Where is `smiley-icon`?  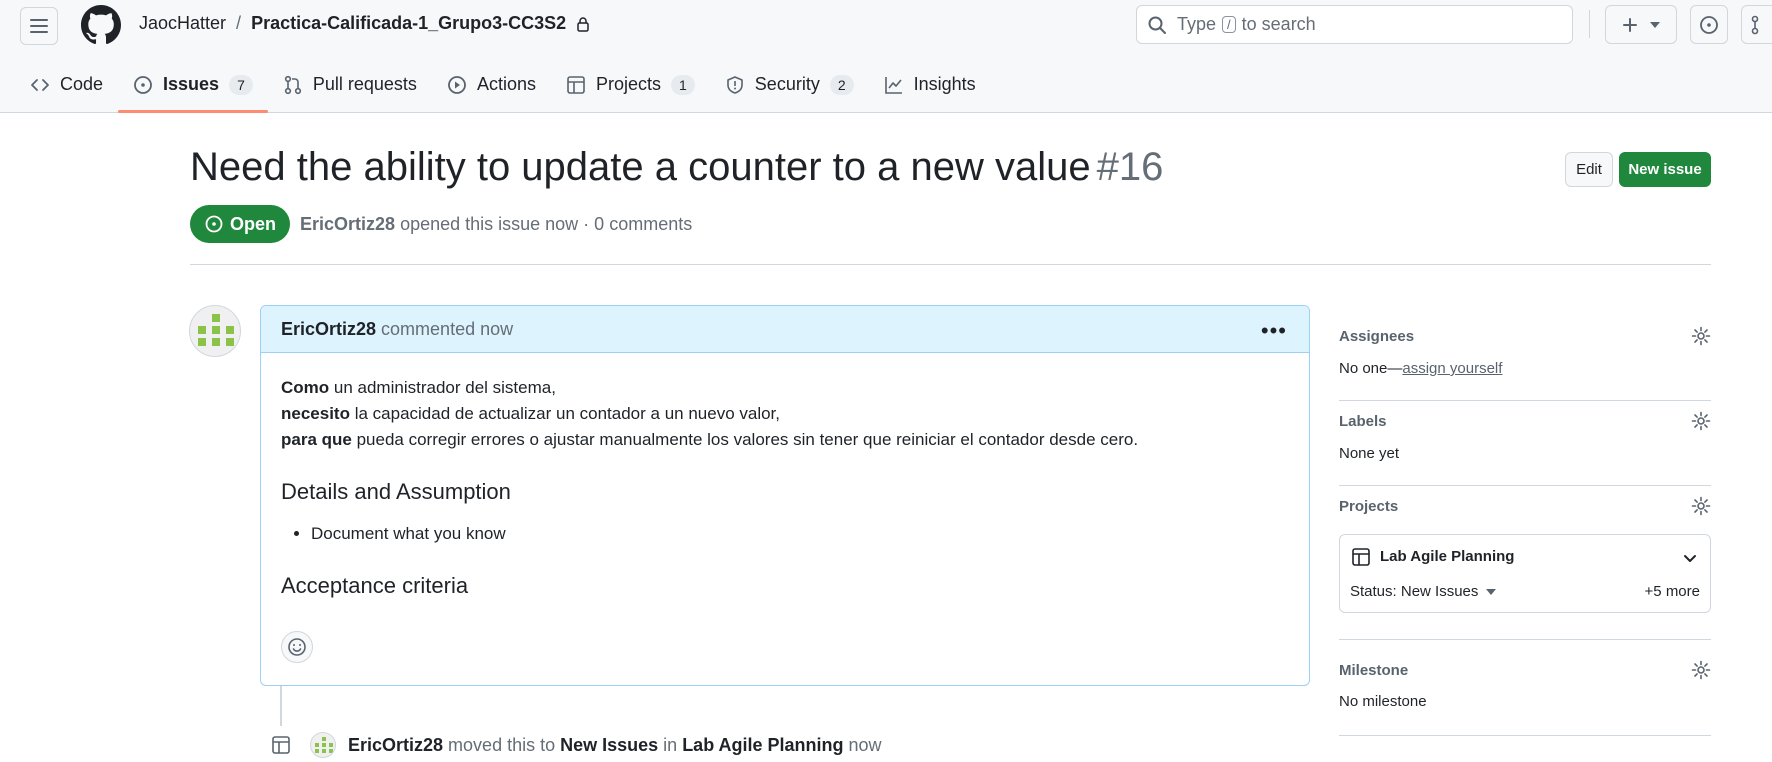
smiley-icon is located at coordinates (297, 647).